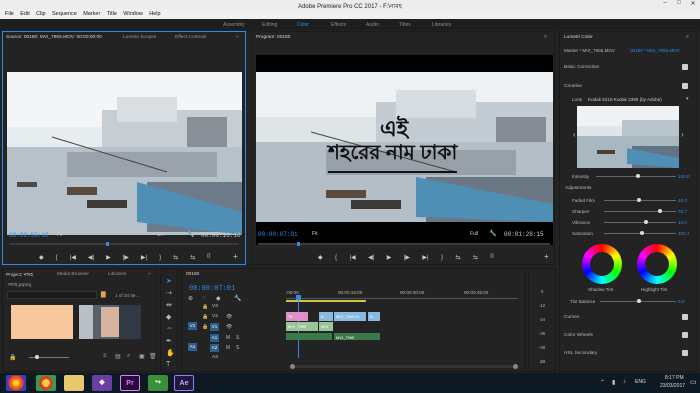 This screenshot has width=700, height=393. I want to click on clock-date: 23/03/2017, so click(672, 386).